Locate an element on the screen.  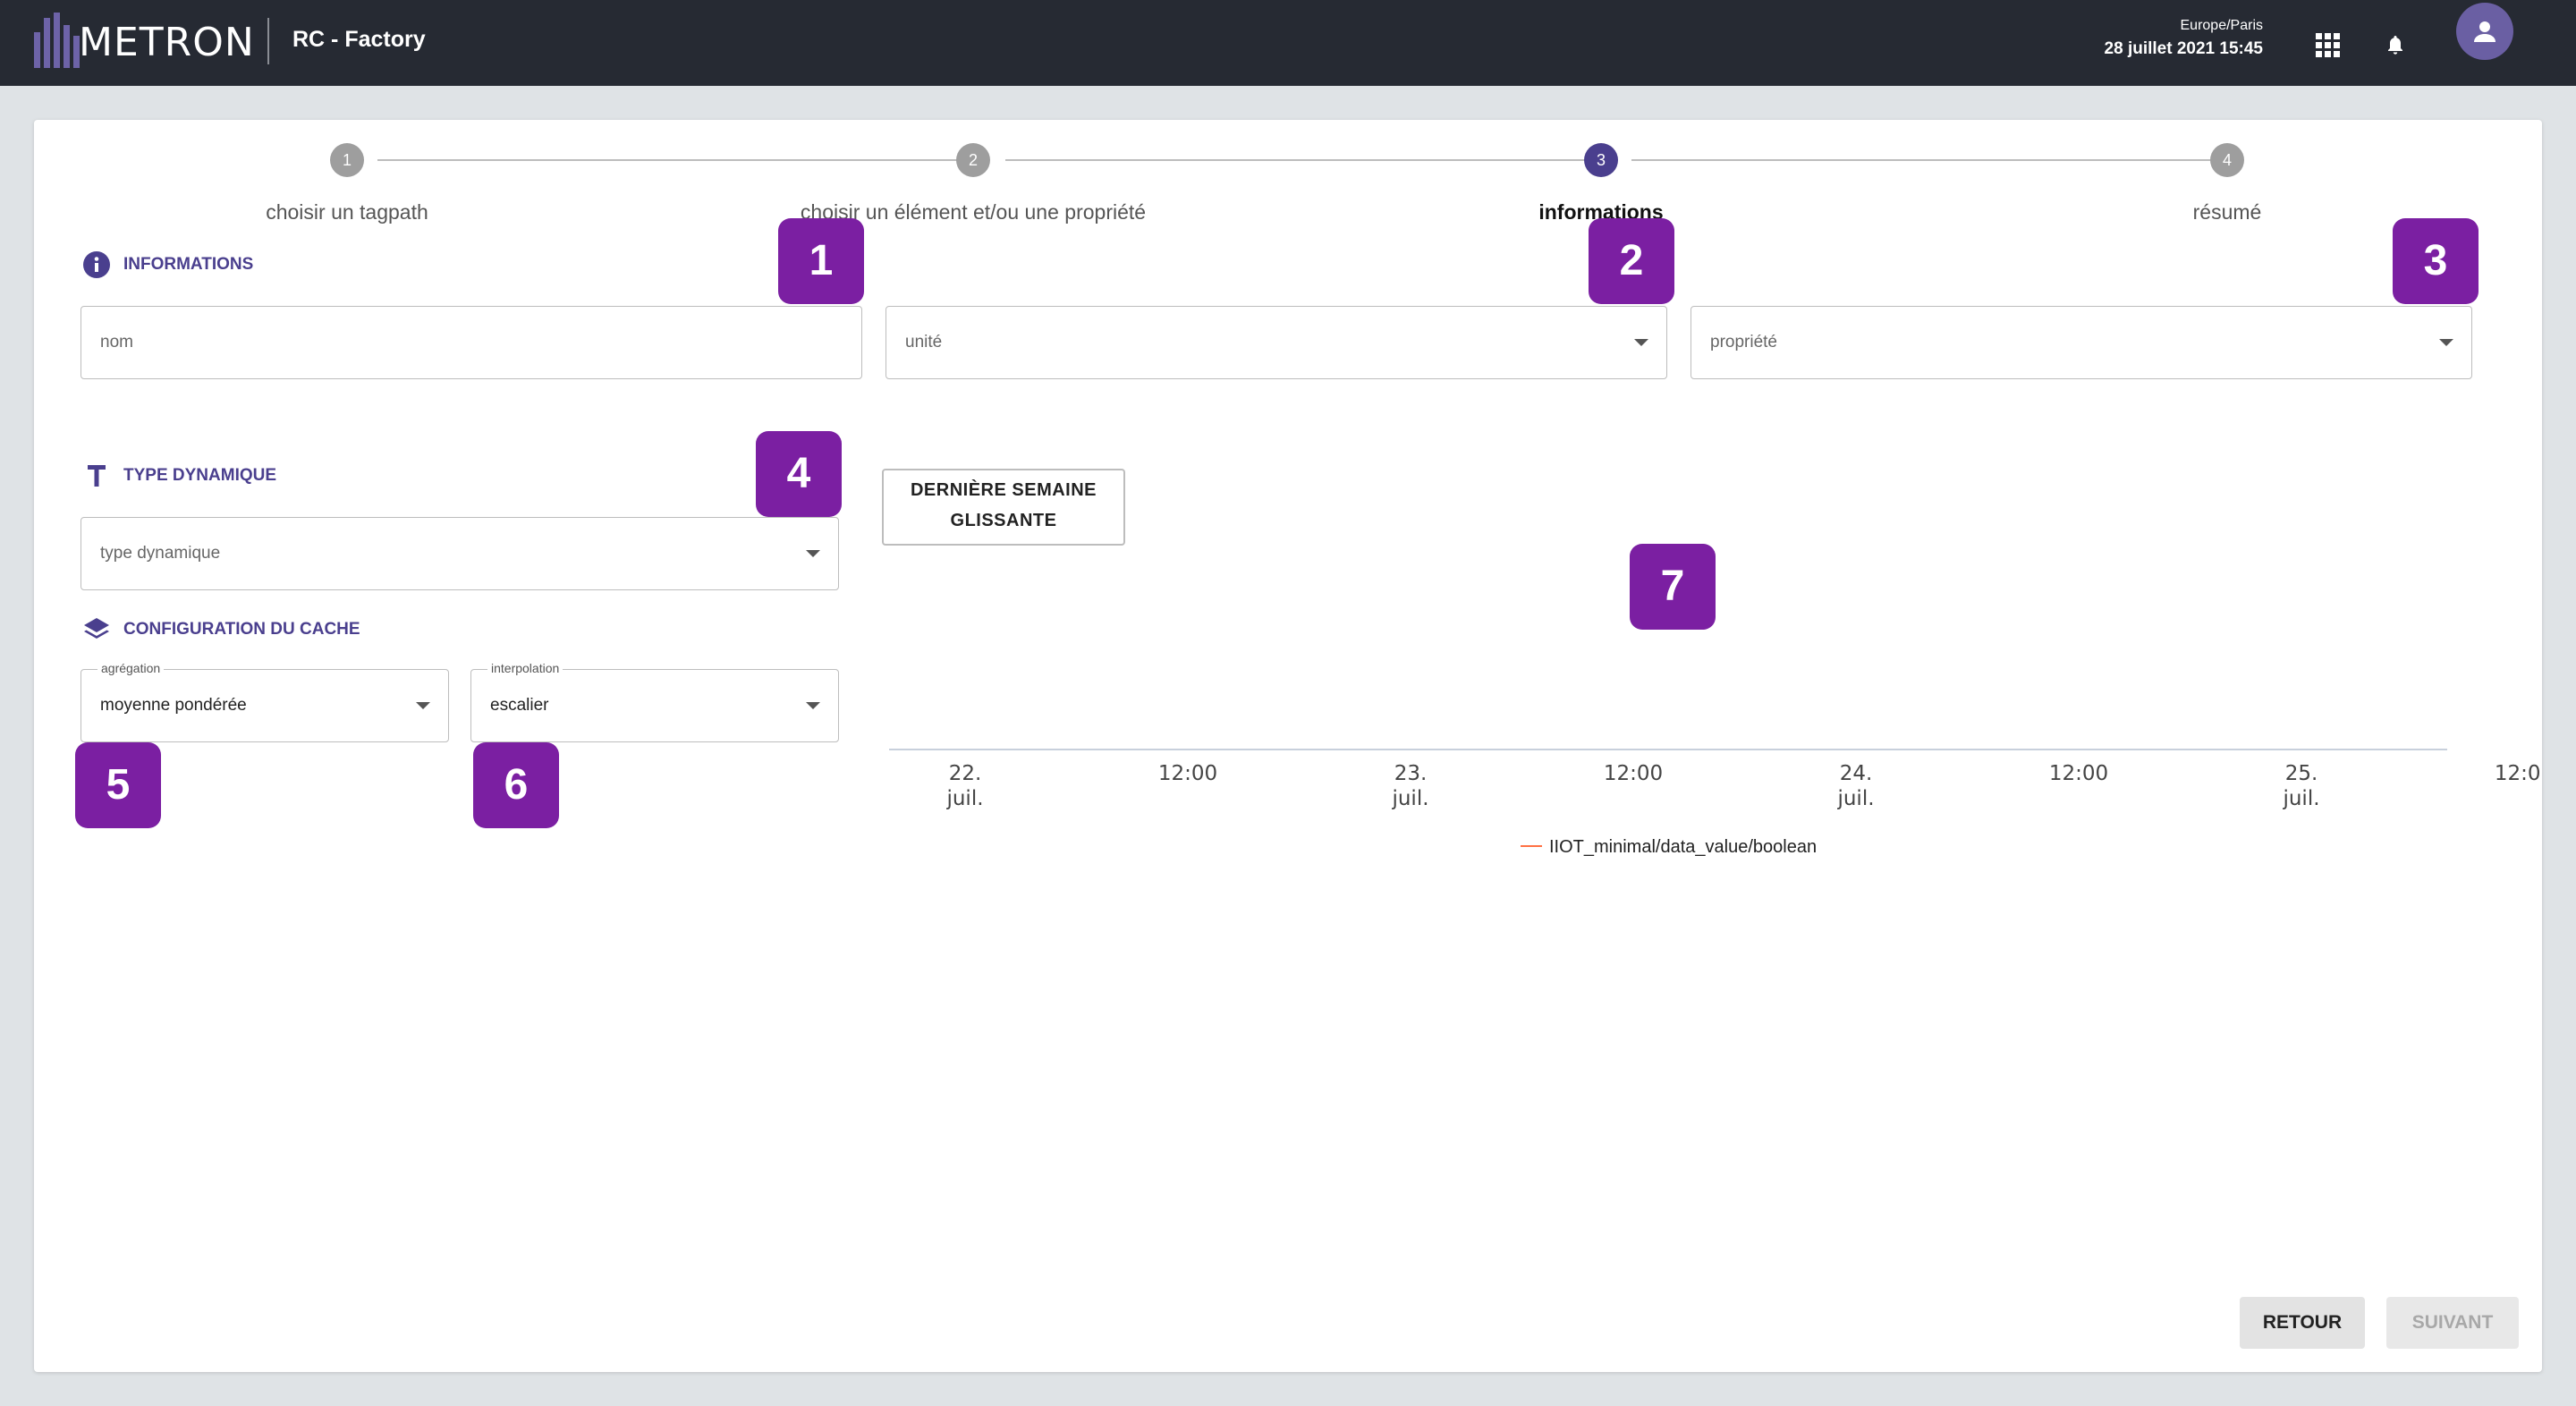
logo-text: METRON is located at coordinates (167, 43).